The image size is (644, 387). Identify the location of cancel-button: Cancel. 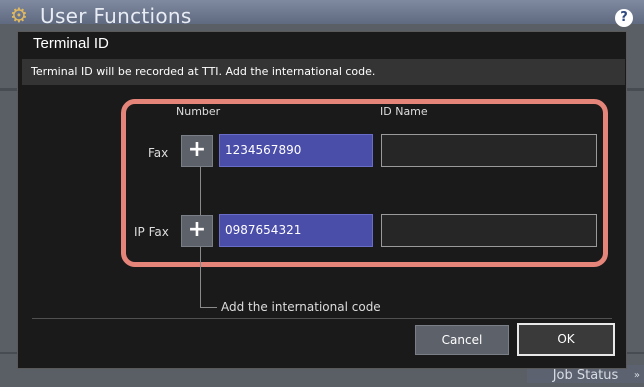
(462, 340).